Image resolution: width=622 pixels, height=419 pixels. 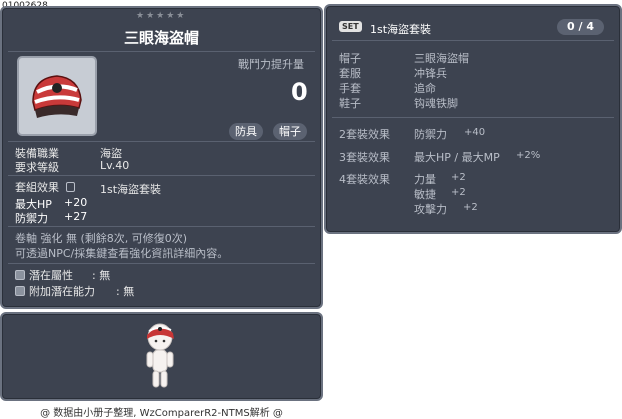 What do you see at coordinates (20, 275) in the screenshot?
I see `potential-icon` at bounding box center [20, 275].